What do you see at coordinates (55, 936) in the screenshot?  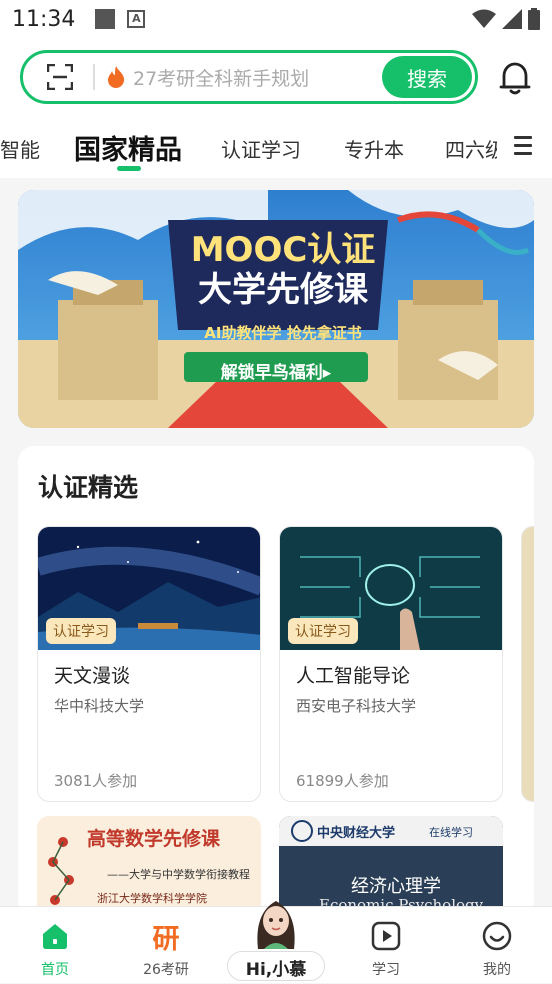 I see `home-icon` at bounding box center [55, 936].